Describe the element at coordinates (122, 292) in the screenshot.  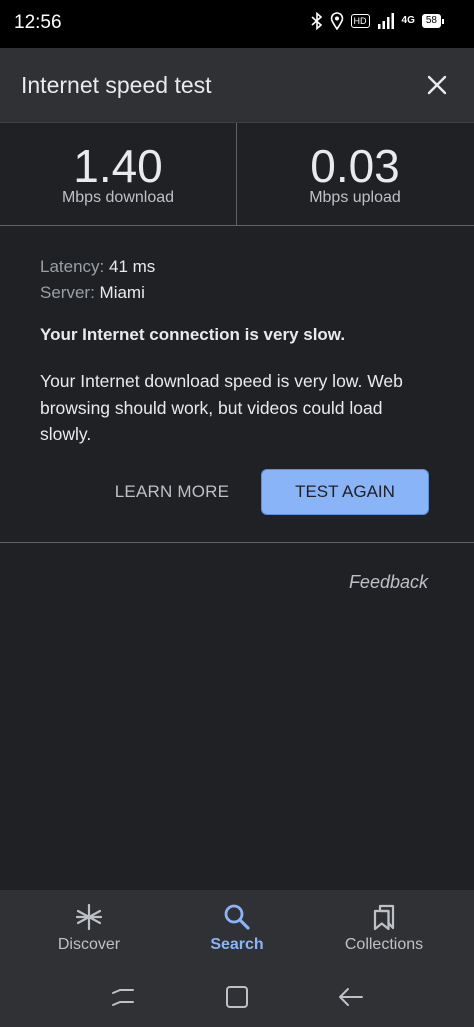
I see `server-value: Miami` at that location.